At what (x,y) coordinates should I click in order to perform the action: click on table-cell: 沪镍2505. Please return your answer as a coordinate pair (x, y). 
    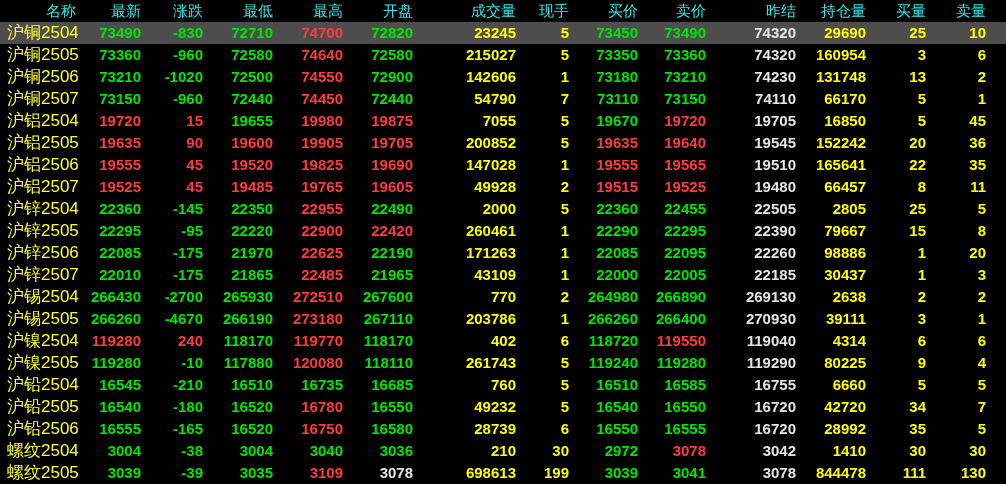
    Looking at the image, I should click on (39, 363).